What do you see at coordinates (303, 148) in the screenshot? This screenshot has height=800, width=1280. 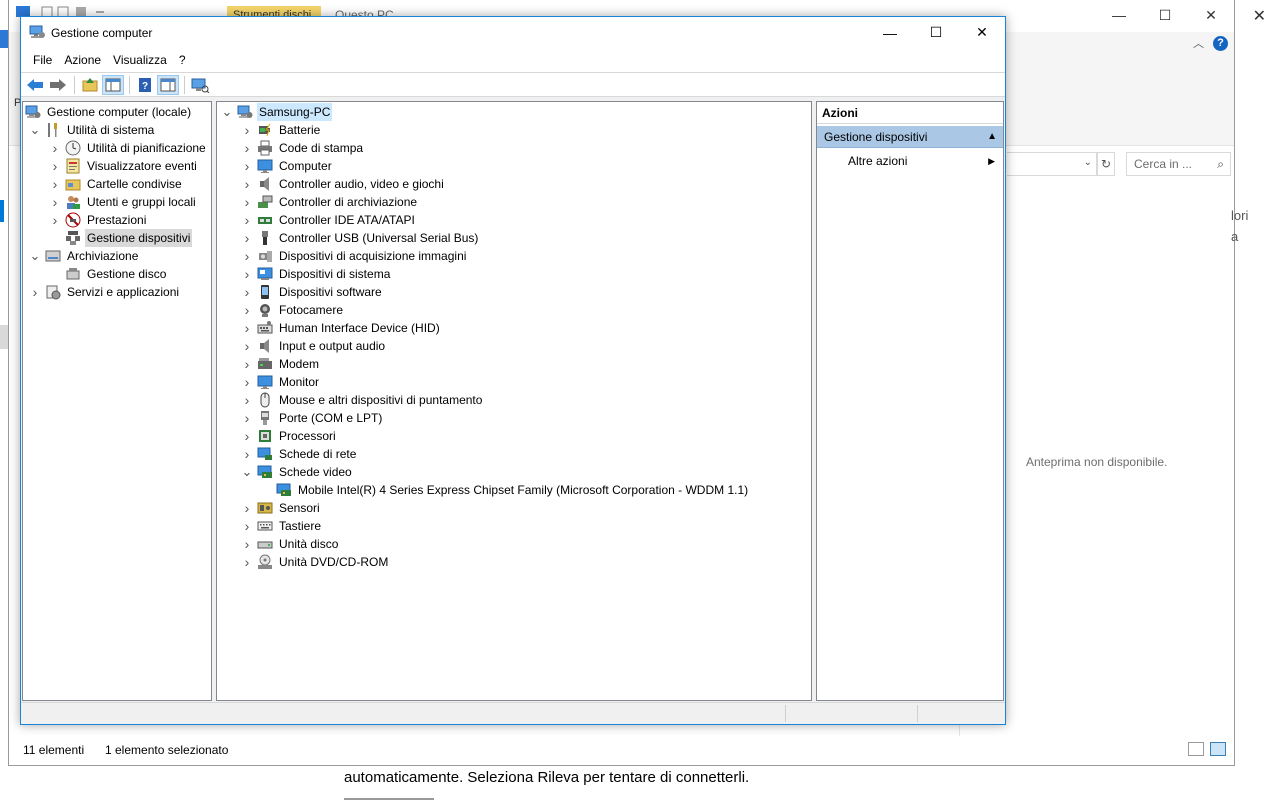 I see `device-category: › Code di stampa` at bounding box center [303, 148].